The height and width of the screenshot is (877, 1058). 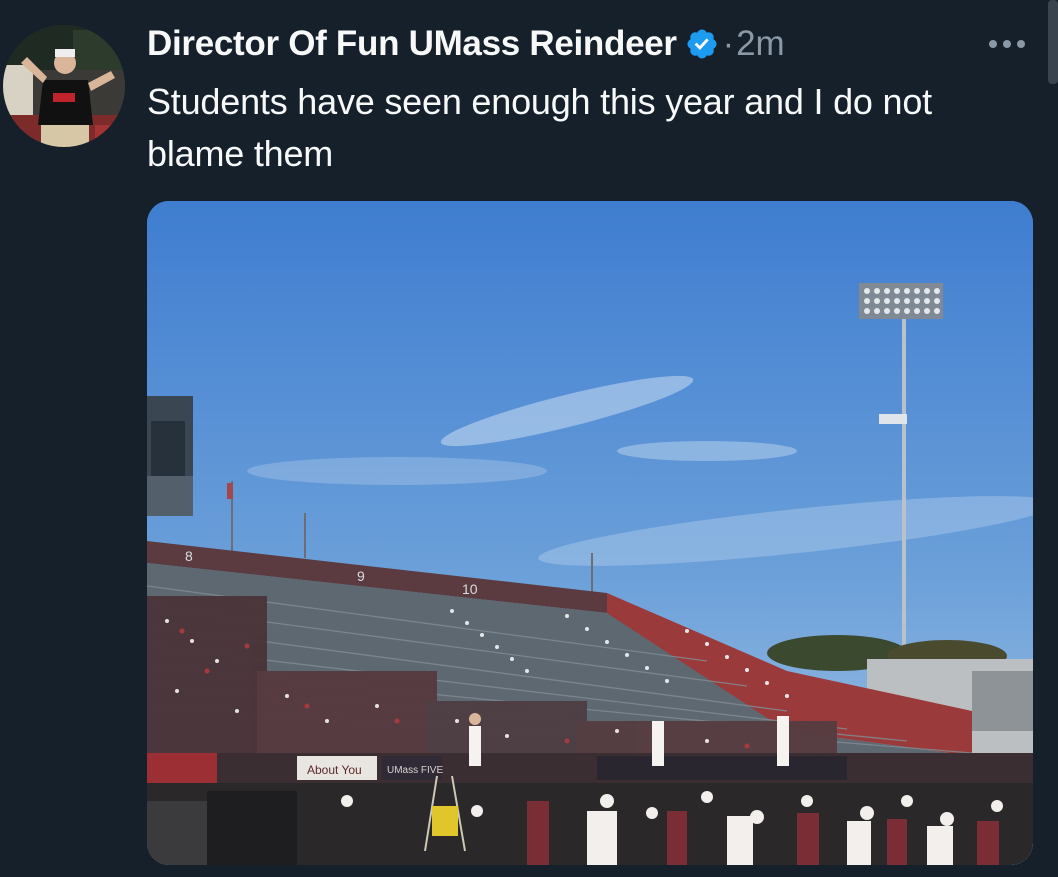 I want to click on timestamp: 2m, so click(x=760, y=44).